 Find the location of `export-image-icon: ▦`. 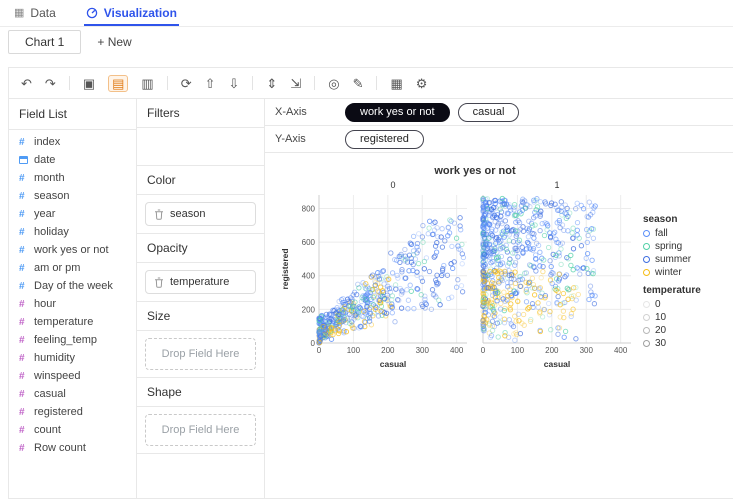

export-image-icon: ▦ is located at coordinates (396, 83).